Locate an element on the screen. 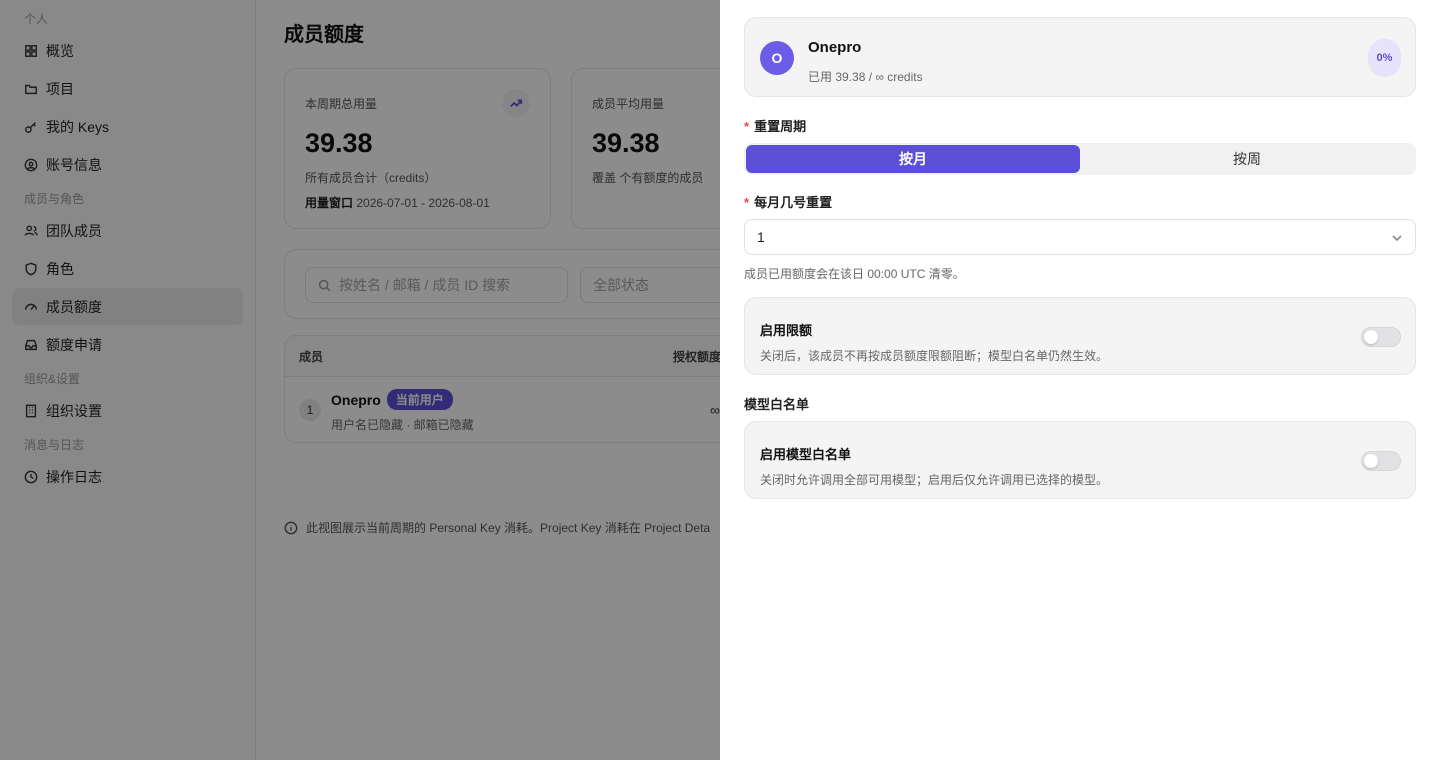  chevron-down-icon is located at coordinates (1397, 238).